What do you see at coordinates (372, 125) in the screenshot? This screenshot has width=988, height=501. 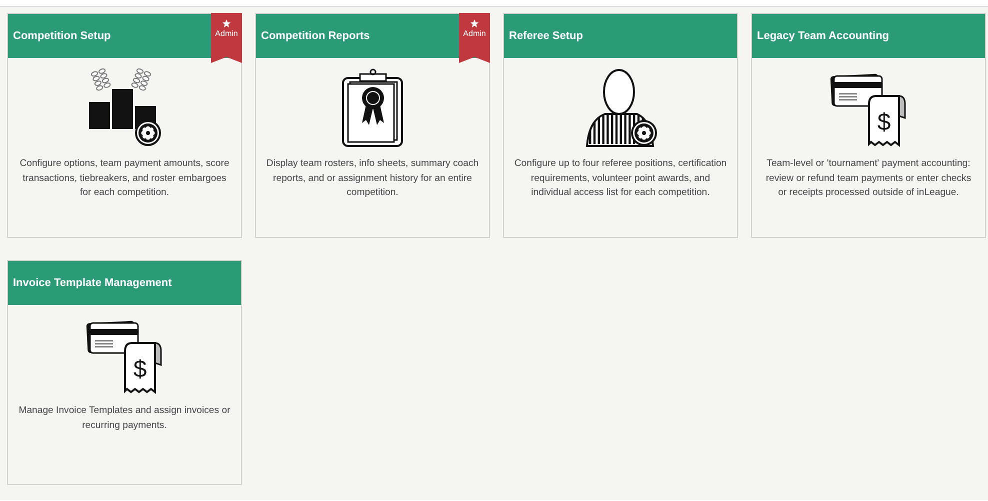 I see `tile-card: Competition Reports Admin Display team rosters, info sheets, summary coach reports, and or assignment history for an entire competition.` at bounding box center [372, 125].